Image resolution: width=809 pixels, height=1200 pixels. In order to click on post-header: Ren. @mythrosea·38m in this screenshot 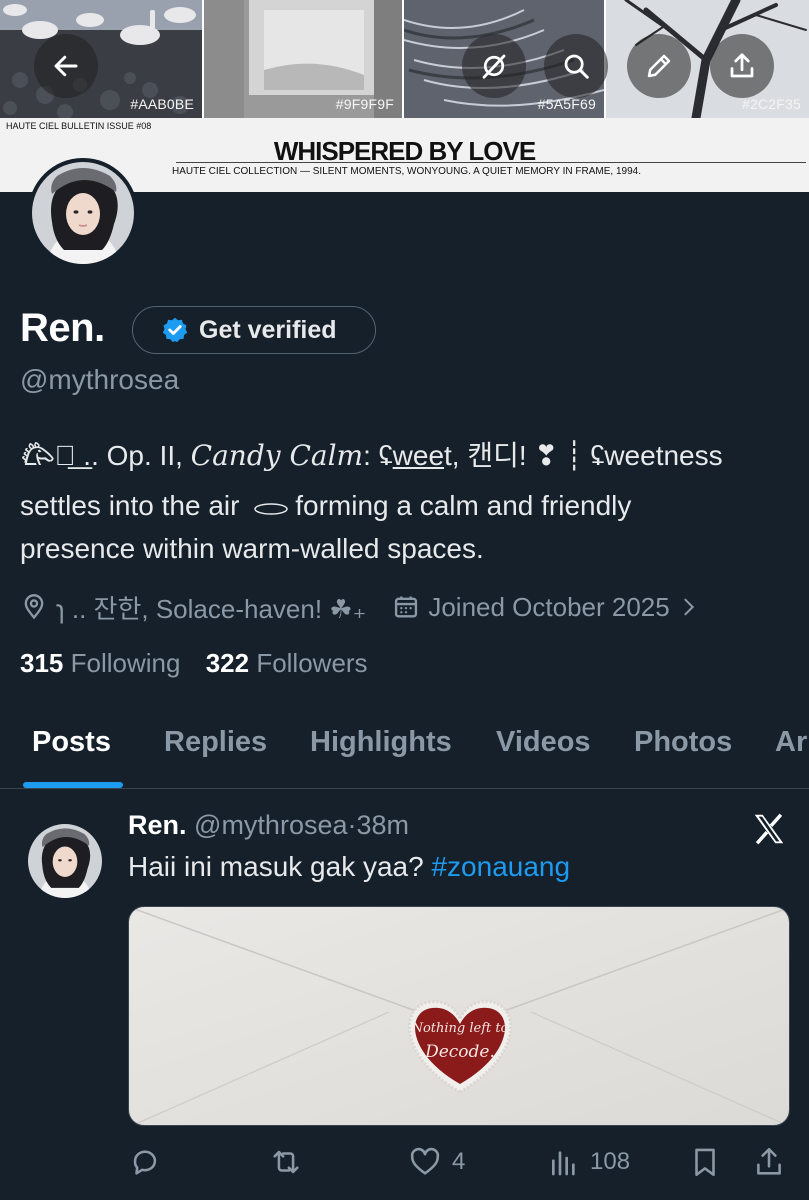, I will do `click(268, 825)`.